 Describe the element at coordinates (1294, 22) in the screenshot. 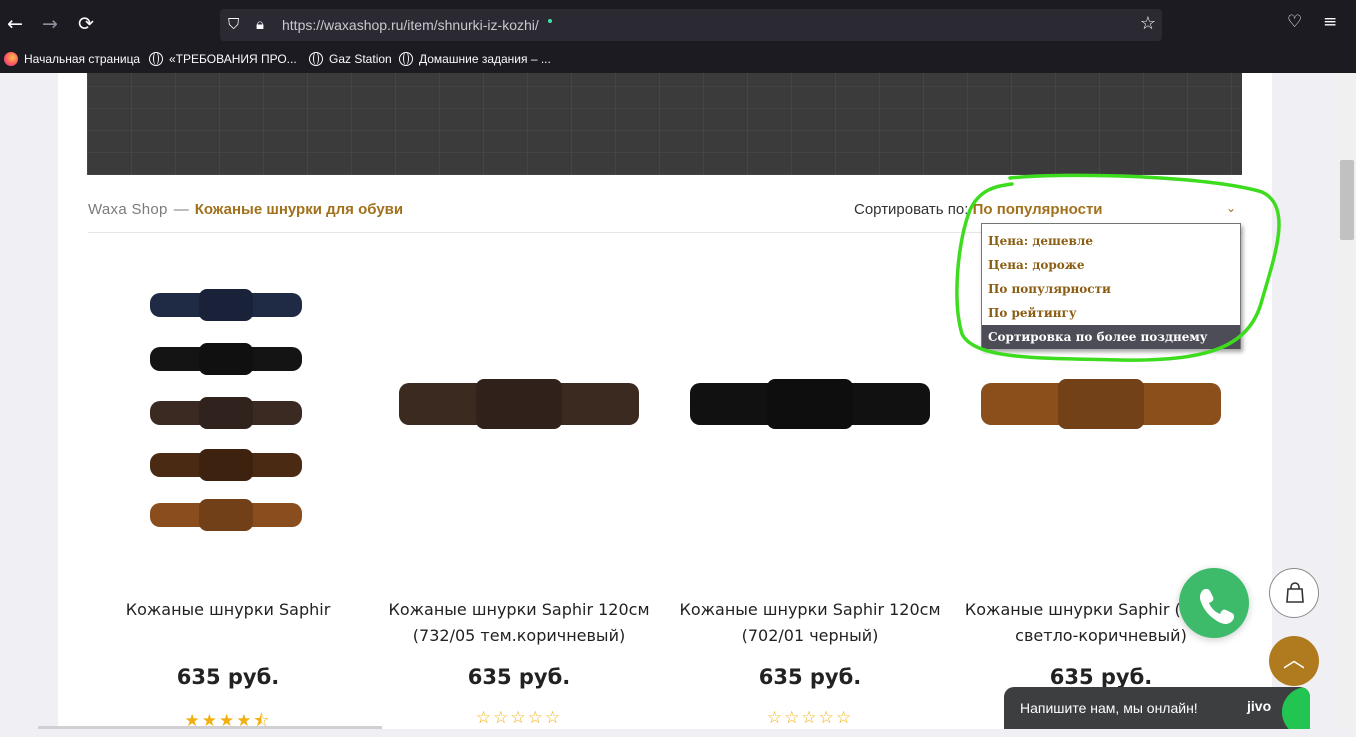

I see `pocket-icon: ♡` at that location.